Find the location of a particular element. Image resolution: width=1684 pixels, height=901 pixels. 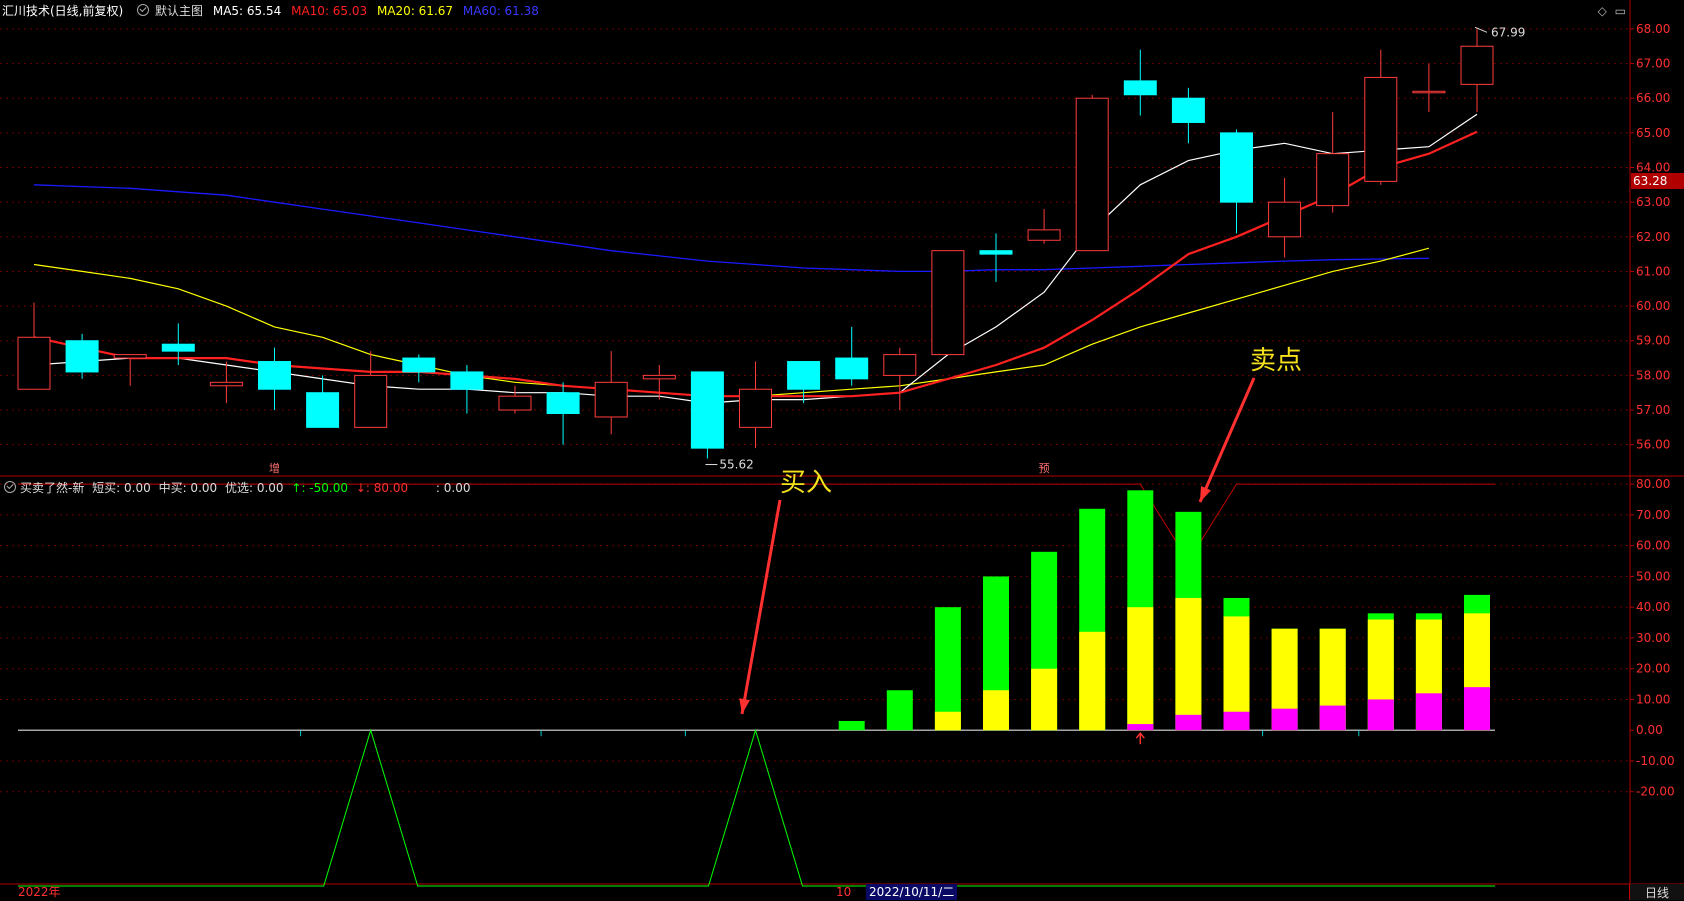

diamond-icon: ◇ is located at coordinates (1602, 11).